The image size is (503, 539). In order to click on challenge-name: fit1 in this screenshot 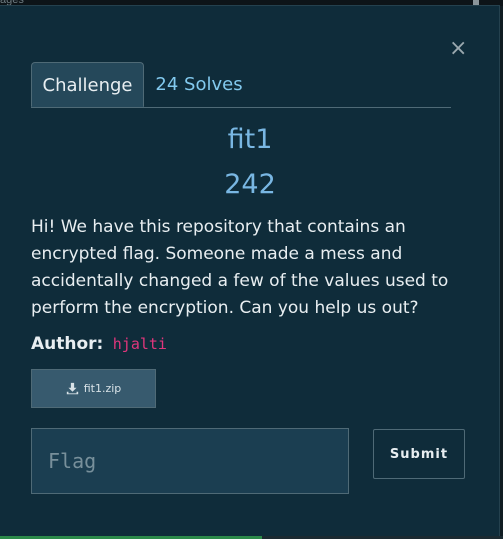, I will do `click(250, 139)`.